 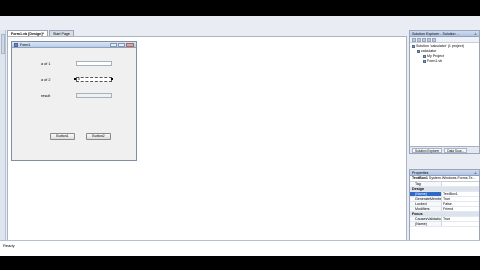 I want to click on property-name: Tag, so click(x=426, y=184).